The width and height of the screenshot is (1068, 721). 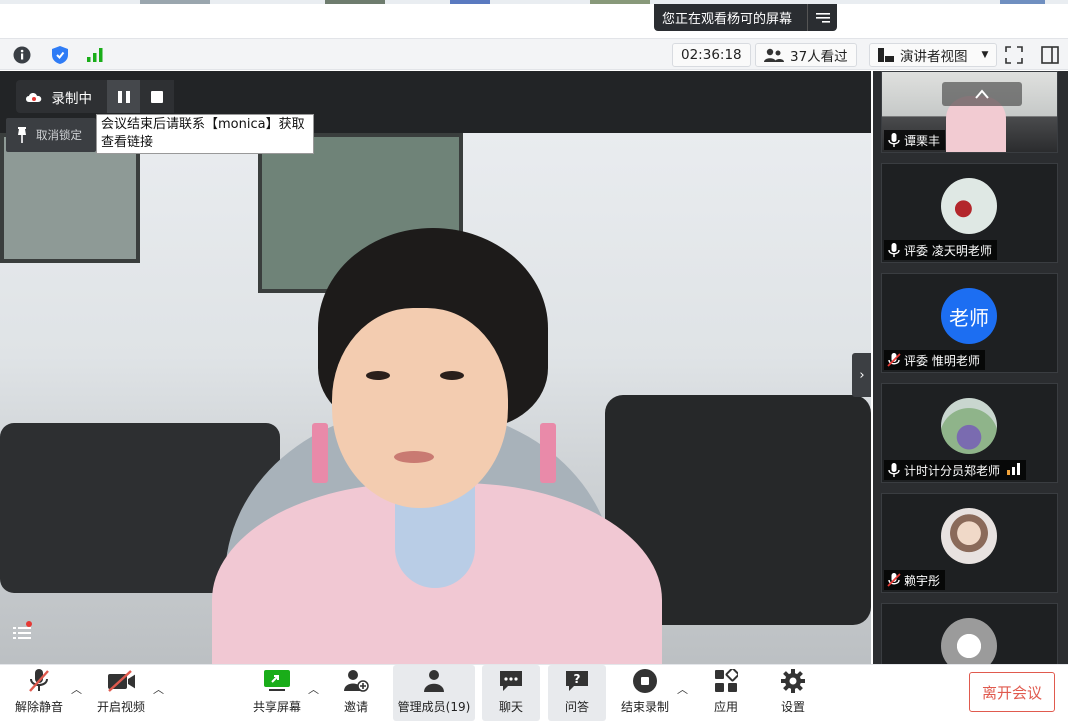 I want to click on stop-record-icon, so click(x=645, y=681).